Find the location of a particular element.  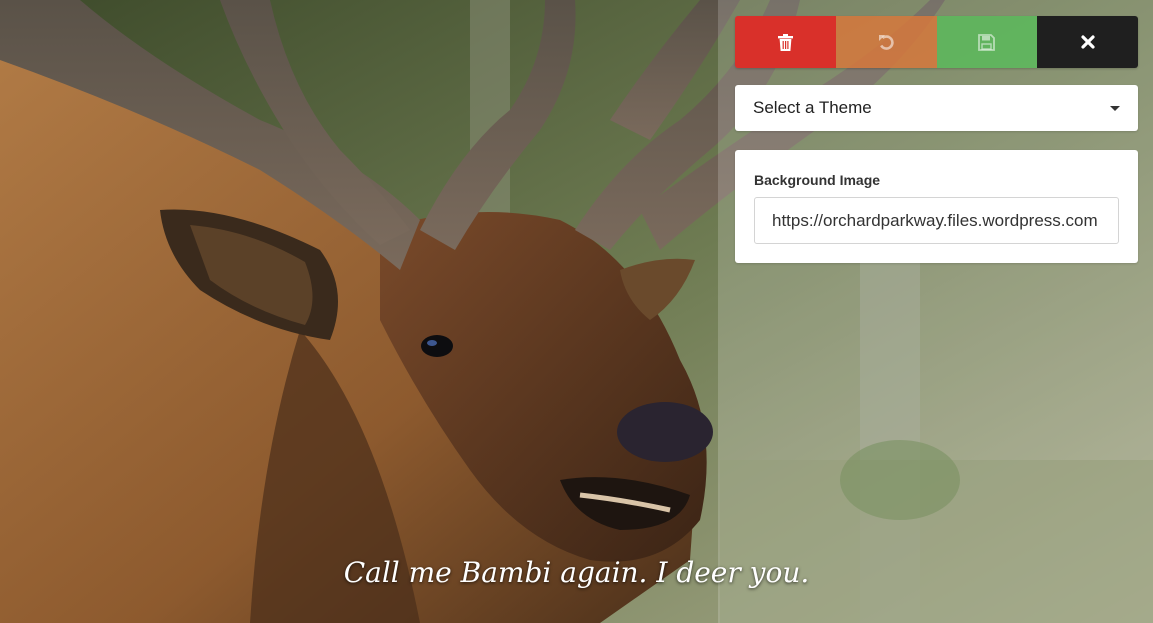

undo-icon is located at coordinates (886, 42).